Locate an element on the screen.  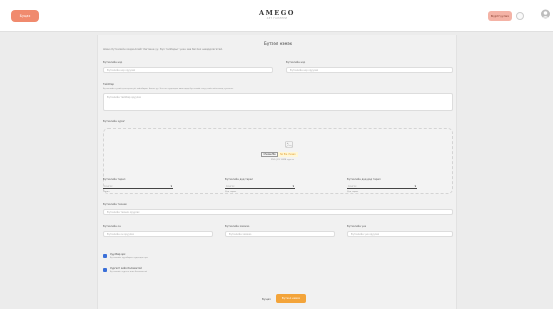
logo: AMEGO АРТ ГАЛЛЕРИ is located at coordinates (277, 14).